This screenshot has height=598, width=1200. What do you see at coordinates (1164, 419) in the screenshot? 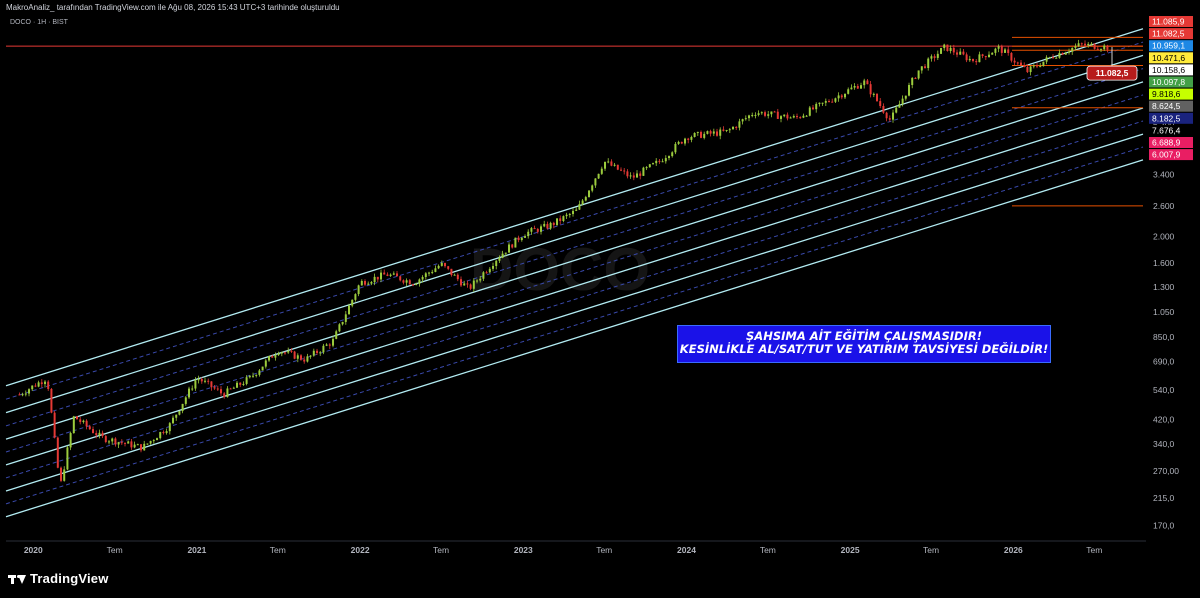
I see `y-tick-label: 420,0` at bounding box center [1164, 419].